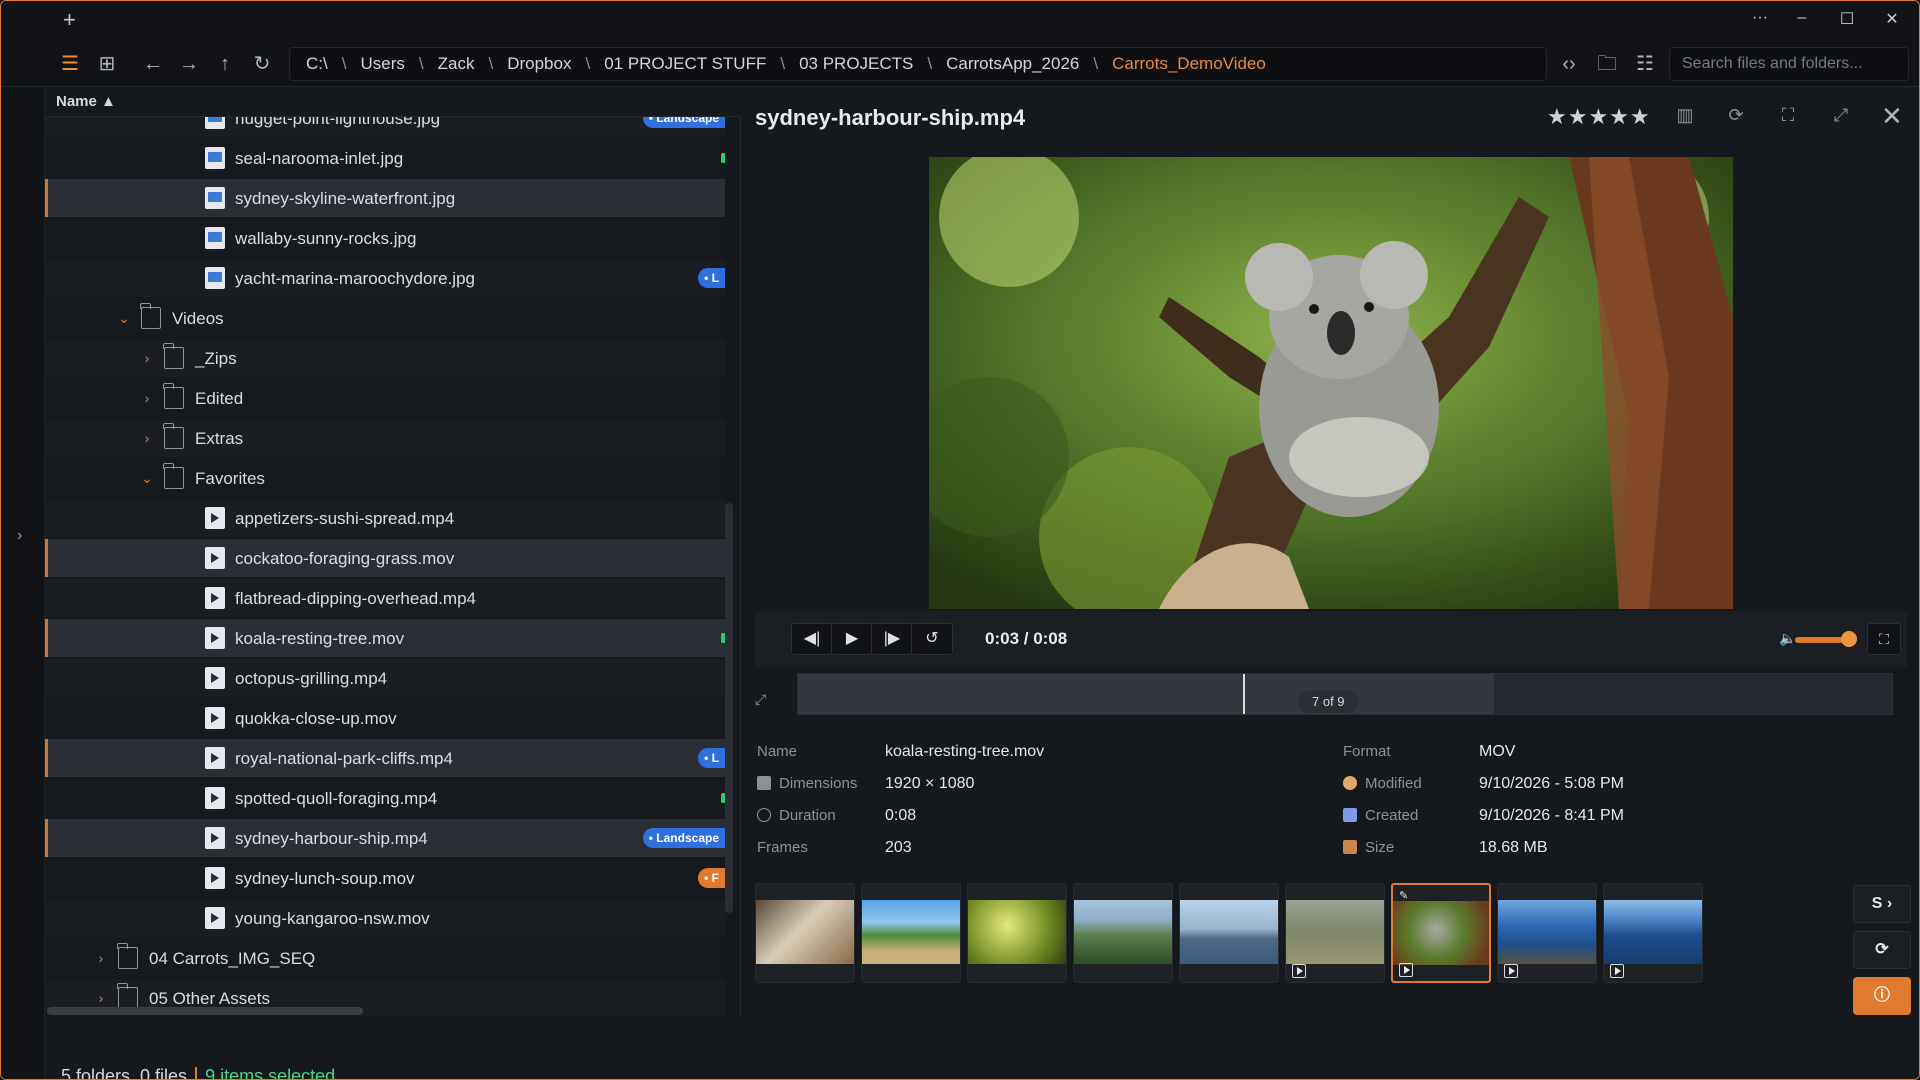 The width and height of the screenshot is (1920, 1080). What do you see at coordinates (1123, 933) in the screenshot?
I see `thumbnail-forest` at bounding box center [1123, 933].